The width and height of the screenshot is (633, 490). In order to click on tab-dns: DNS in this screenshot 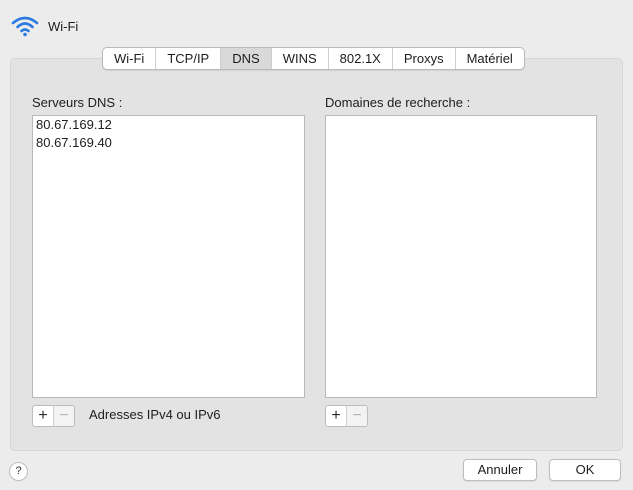, I will do `click(246, 58)`.